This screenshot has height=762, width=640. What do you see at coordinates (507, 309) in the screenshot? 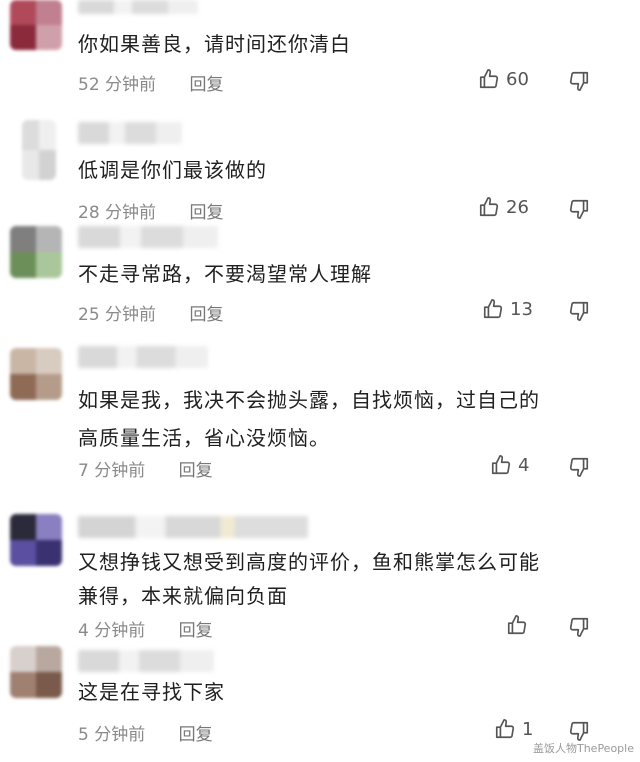
I see `like-button: 13` at bounding box center [507, 309].